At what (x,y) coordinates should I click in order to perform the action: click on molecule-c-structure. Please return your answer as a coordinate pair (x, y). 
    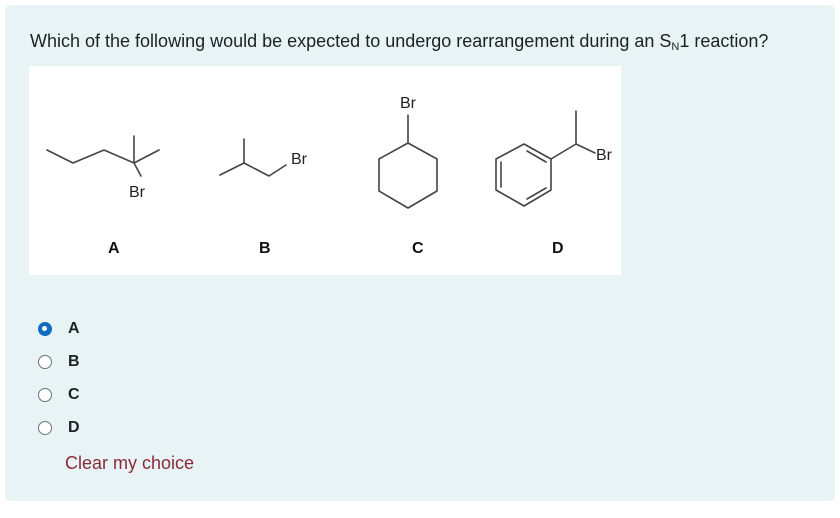
    Looking at the image, I should click on (408, 161).